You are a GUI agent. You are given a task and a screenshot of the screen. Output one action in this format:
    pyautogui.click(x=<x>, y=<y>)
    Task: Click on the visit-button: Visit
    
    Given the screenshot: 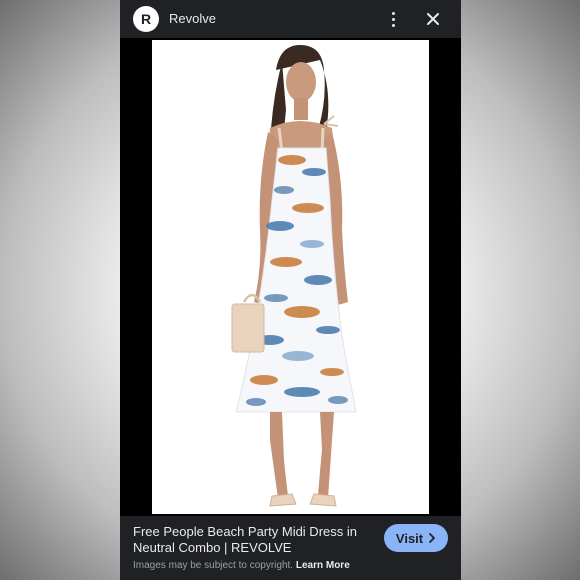 What is the action you would take?
    pyautogui.click(x=416, y=538)
    